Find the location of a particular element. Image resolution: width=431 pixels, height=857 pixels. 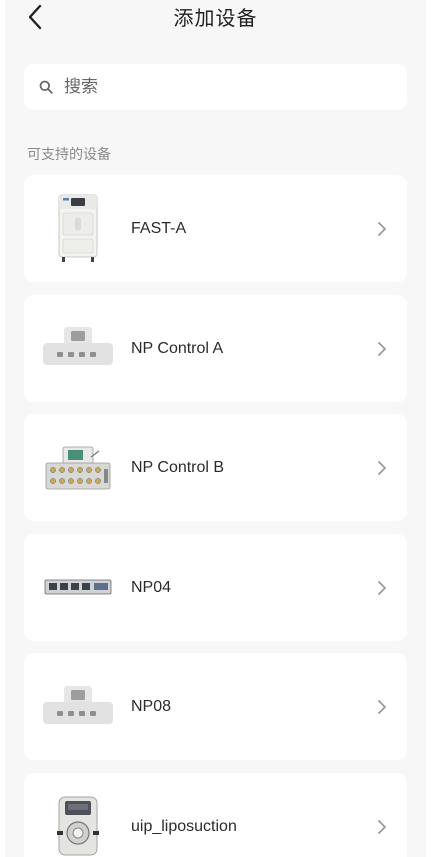

np08-device-image is located at coordinates (78, 706).